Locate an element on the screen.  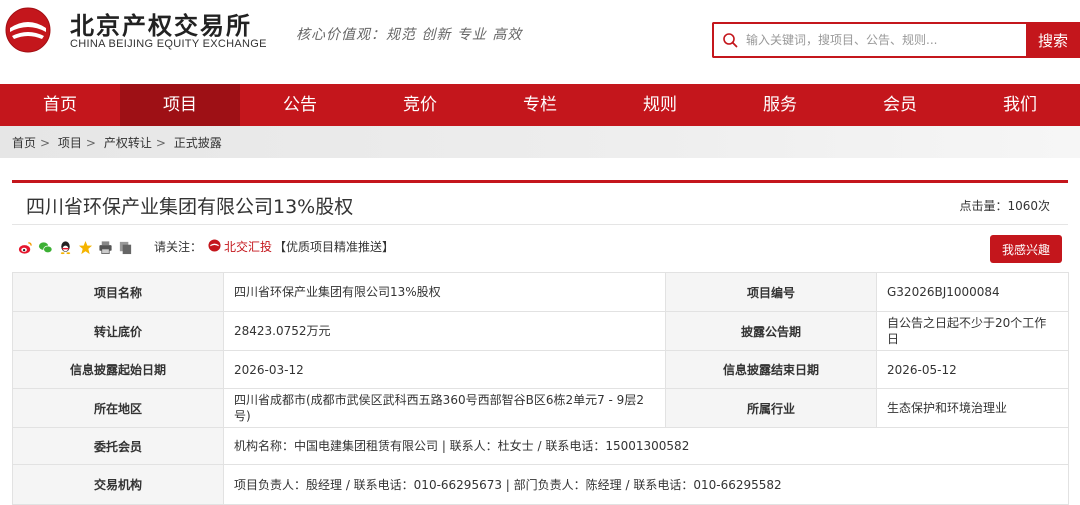
breadcrumb-home: 首页 is located at coordinates (24, 143).